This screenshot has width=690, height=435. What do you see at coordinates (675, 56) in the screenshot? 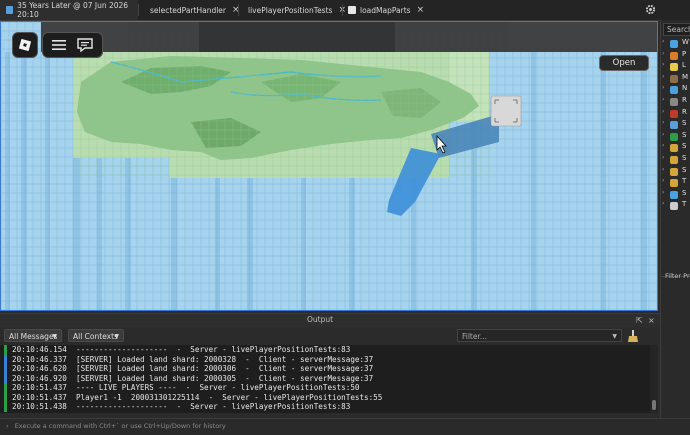
I see `explorer-item: › P` at bounding box center [675, 56].